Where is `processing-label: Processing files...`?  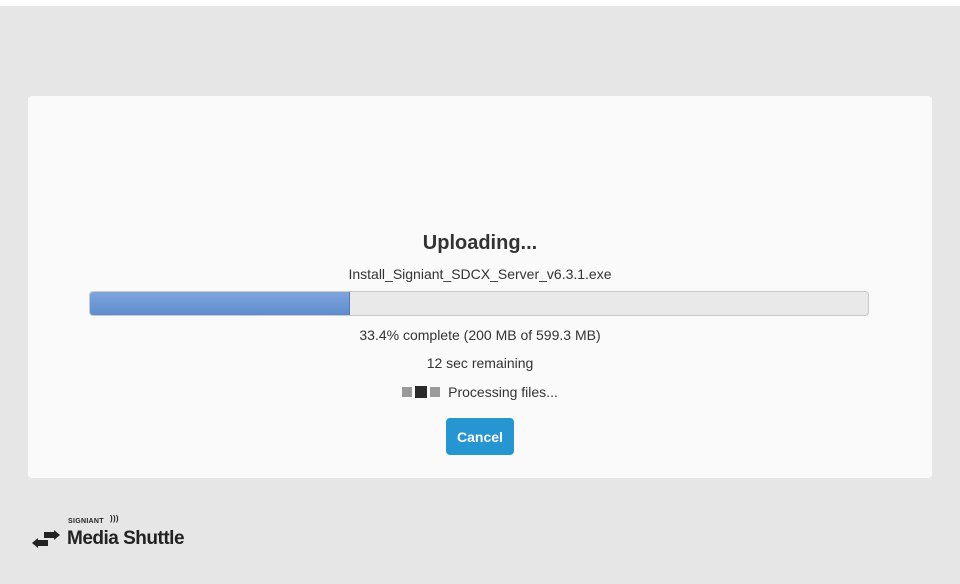 processing-label: Processing files... is located at coordinates (503, 392).